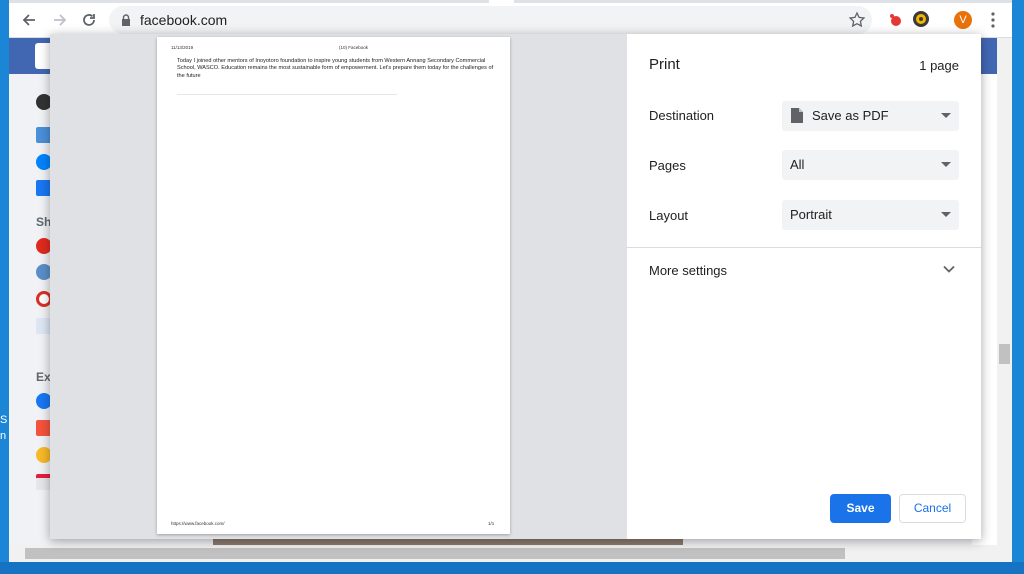 This screenshot has width=1024, height=574. Describe the element at coordinates (183, 20) in the screenshot. I see `url-text: facebook.com` at that location.